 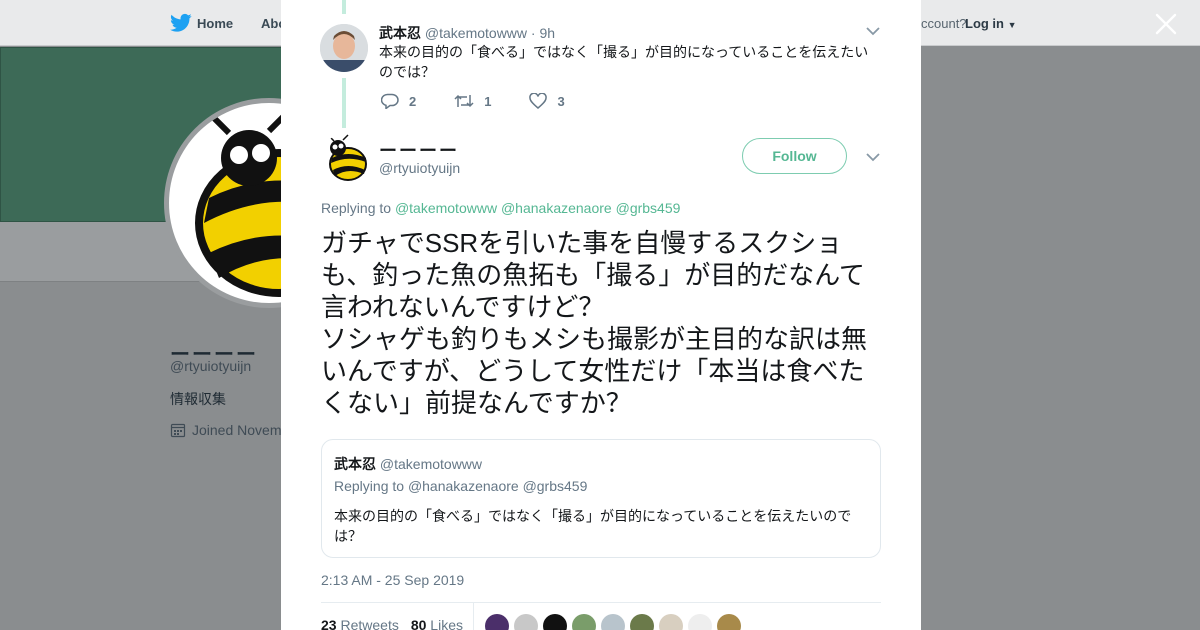 I want to click on login-label: Log in, so click(x=984, y=23).